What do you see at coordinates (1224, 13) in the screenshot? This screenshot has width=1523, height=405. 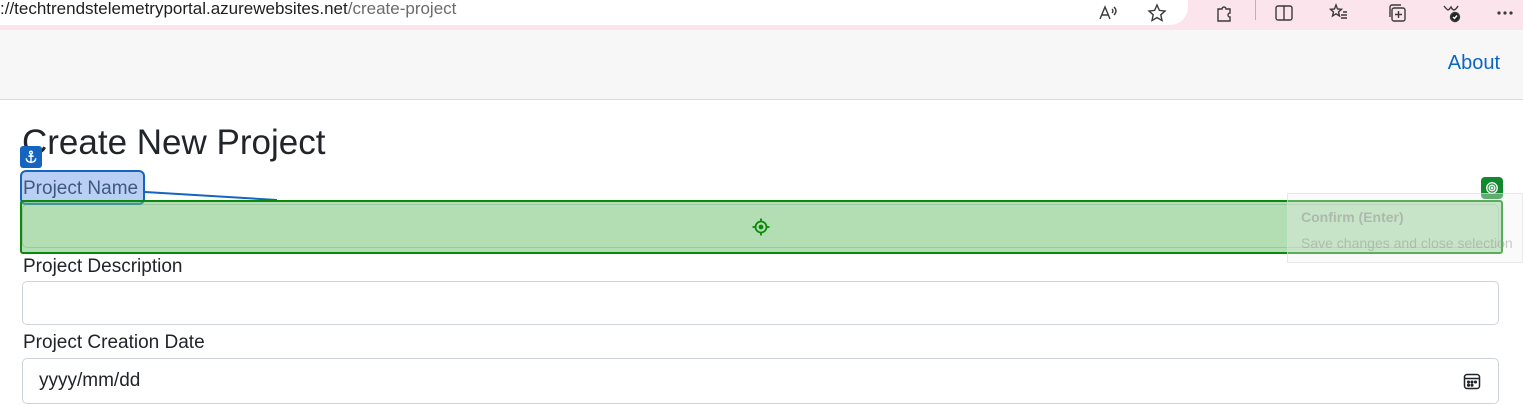 I see `extensions-icon` at bounding box center [1224, 13].